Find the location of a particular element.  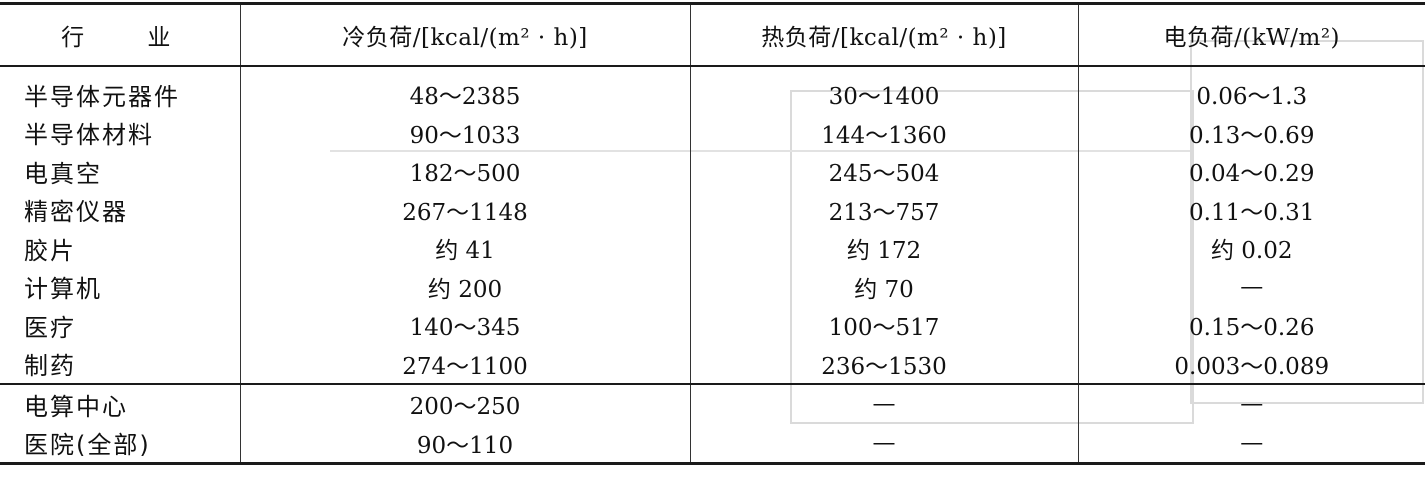

industry-cell: 半导体材料 is located at coordinates (89, 135).